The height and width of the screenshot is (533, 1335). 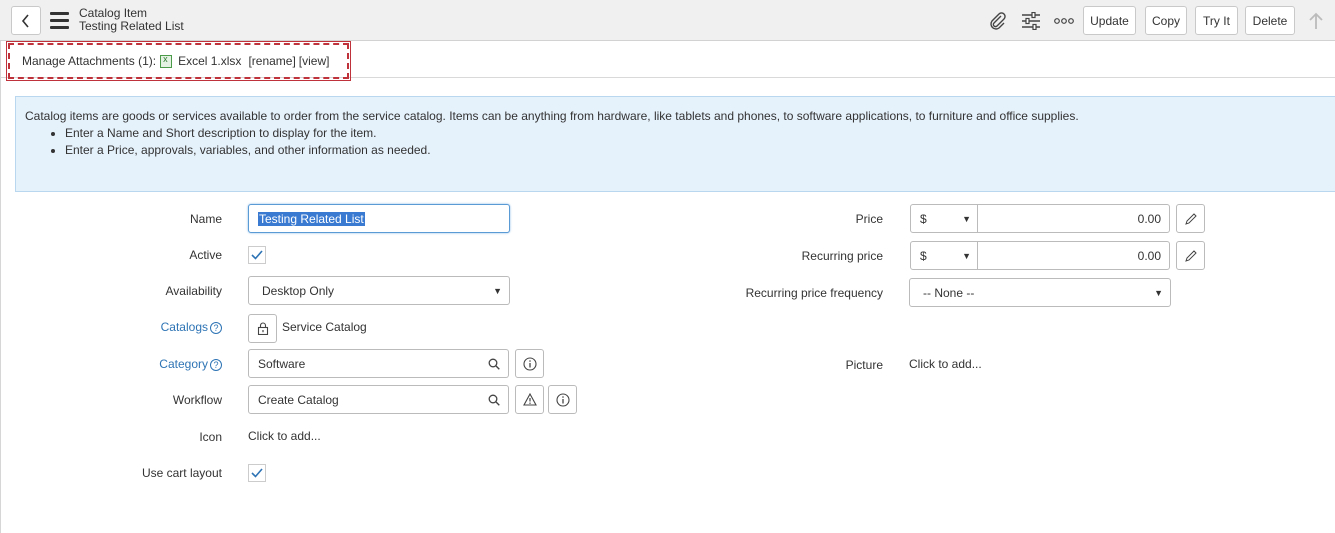 I want to click on lock-icon, so click(x=262, y=328).